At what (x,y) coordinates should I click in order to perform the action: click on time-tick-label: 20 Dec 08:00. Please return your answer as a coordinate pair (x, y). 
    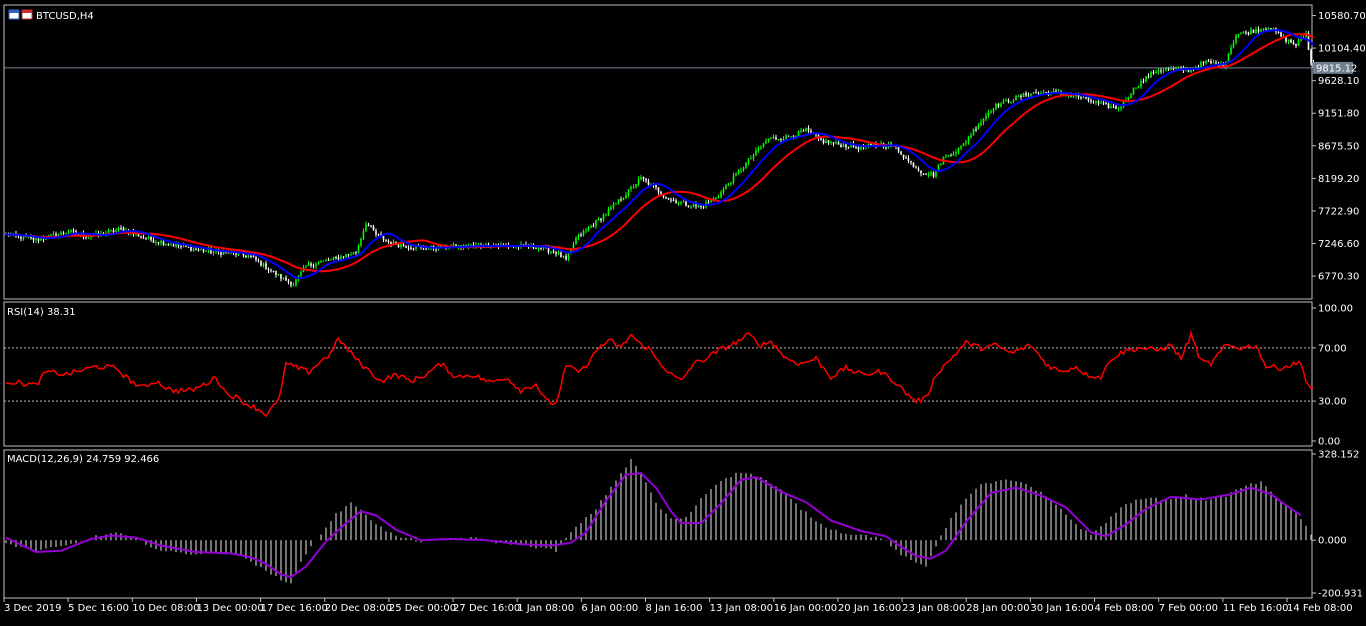
    Looking at the image, I should click on (358, 608).